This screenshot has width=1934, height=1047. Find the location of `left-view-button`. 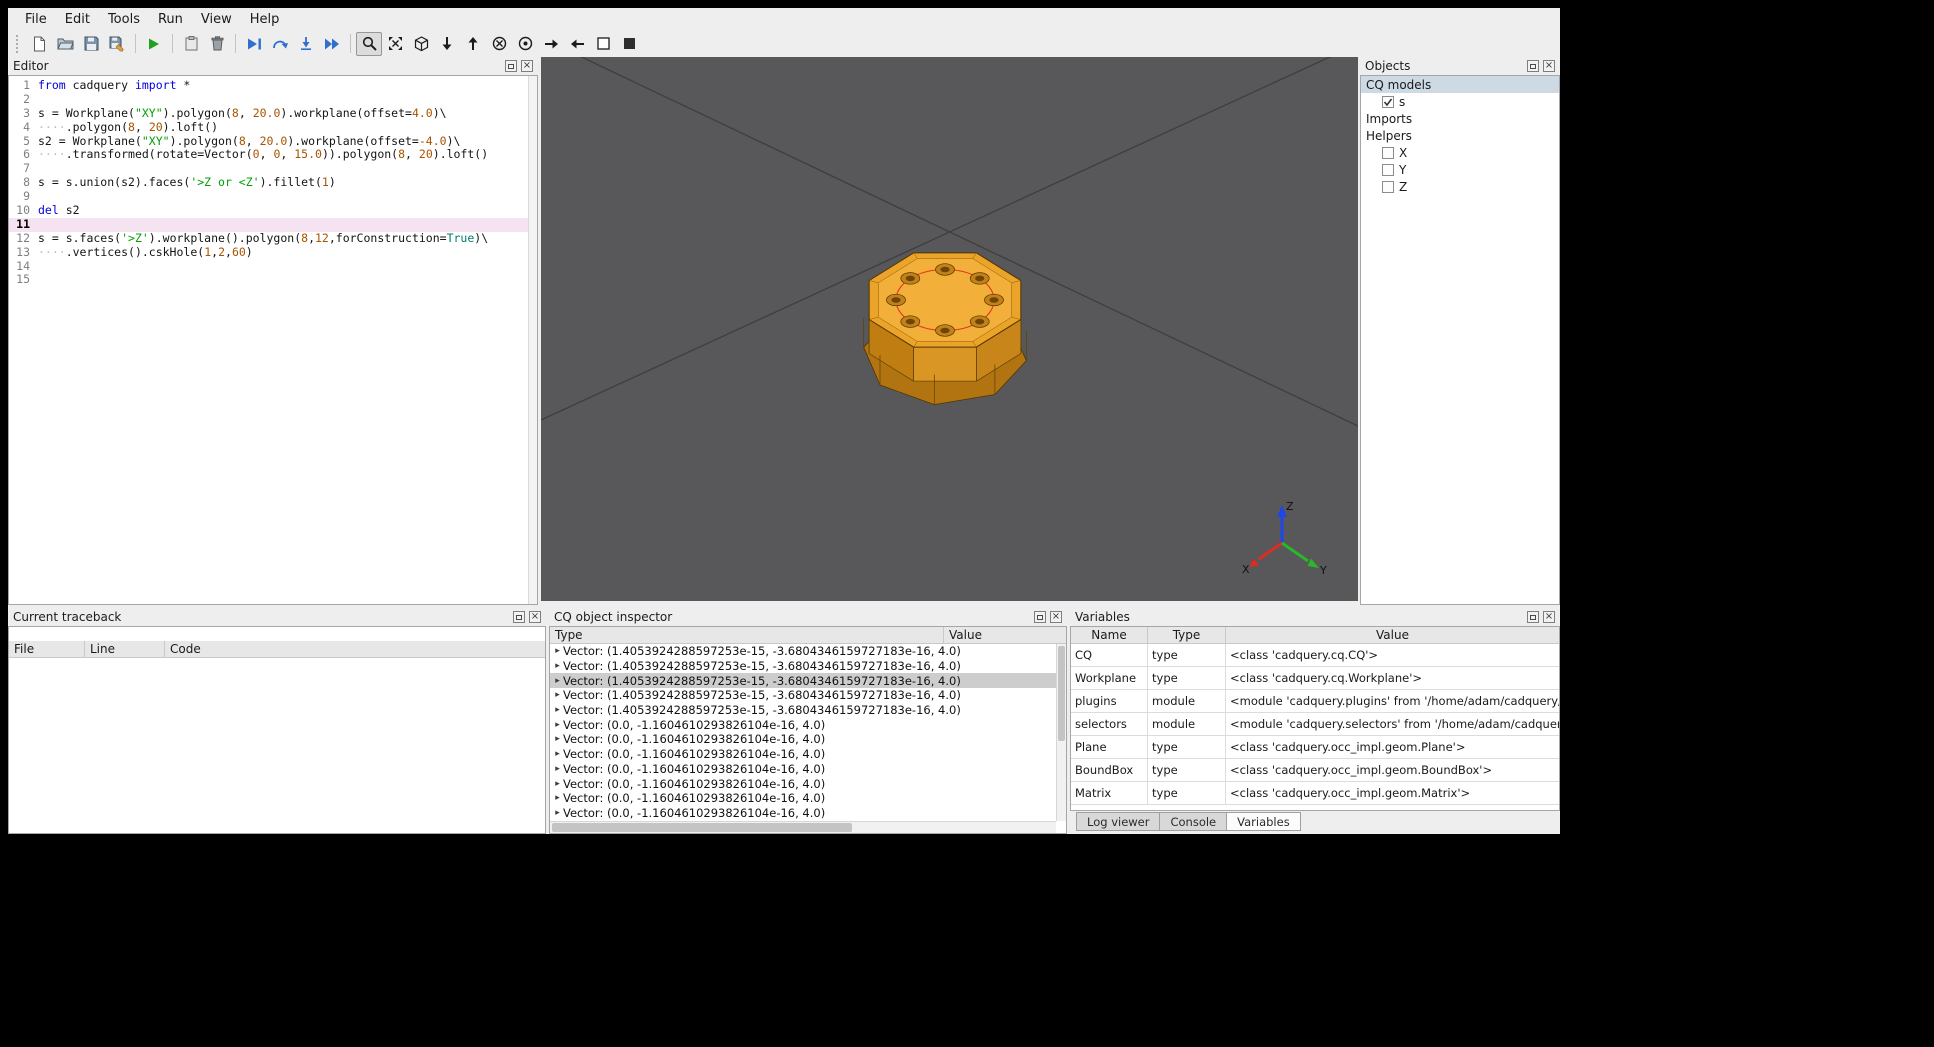

left-view-button is located at coordinates (551, 44).